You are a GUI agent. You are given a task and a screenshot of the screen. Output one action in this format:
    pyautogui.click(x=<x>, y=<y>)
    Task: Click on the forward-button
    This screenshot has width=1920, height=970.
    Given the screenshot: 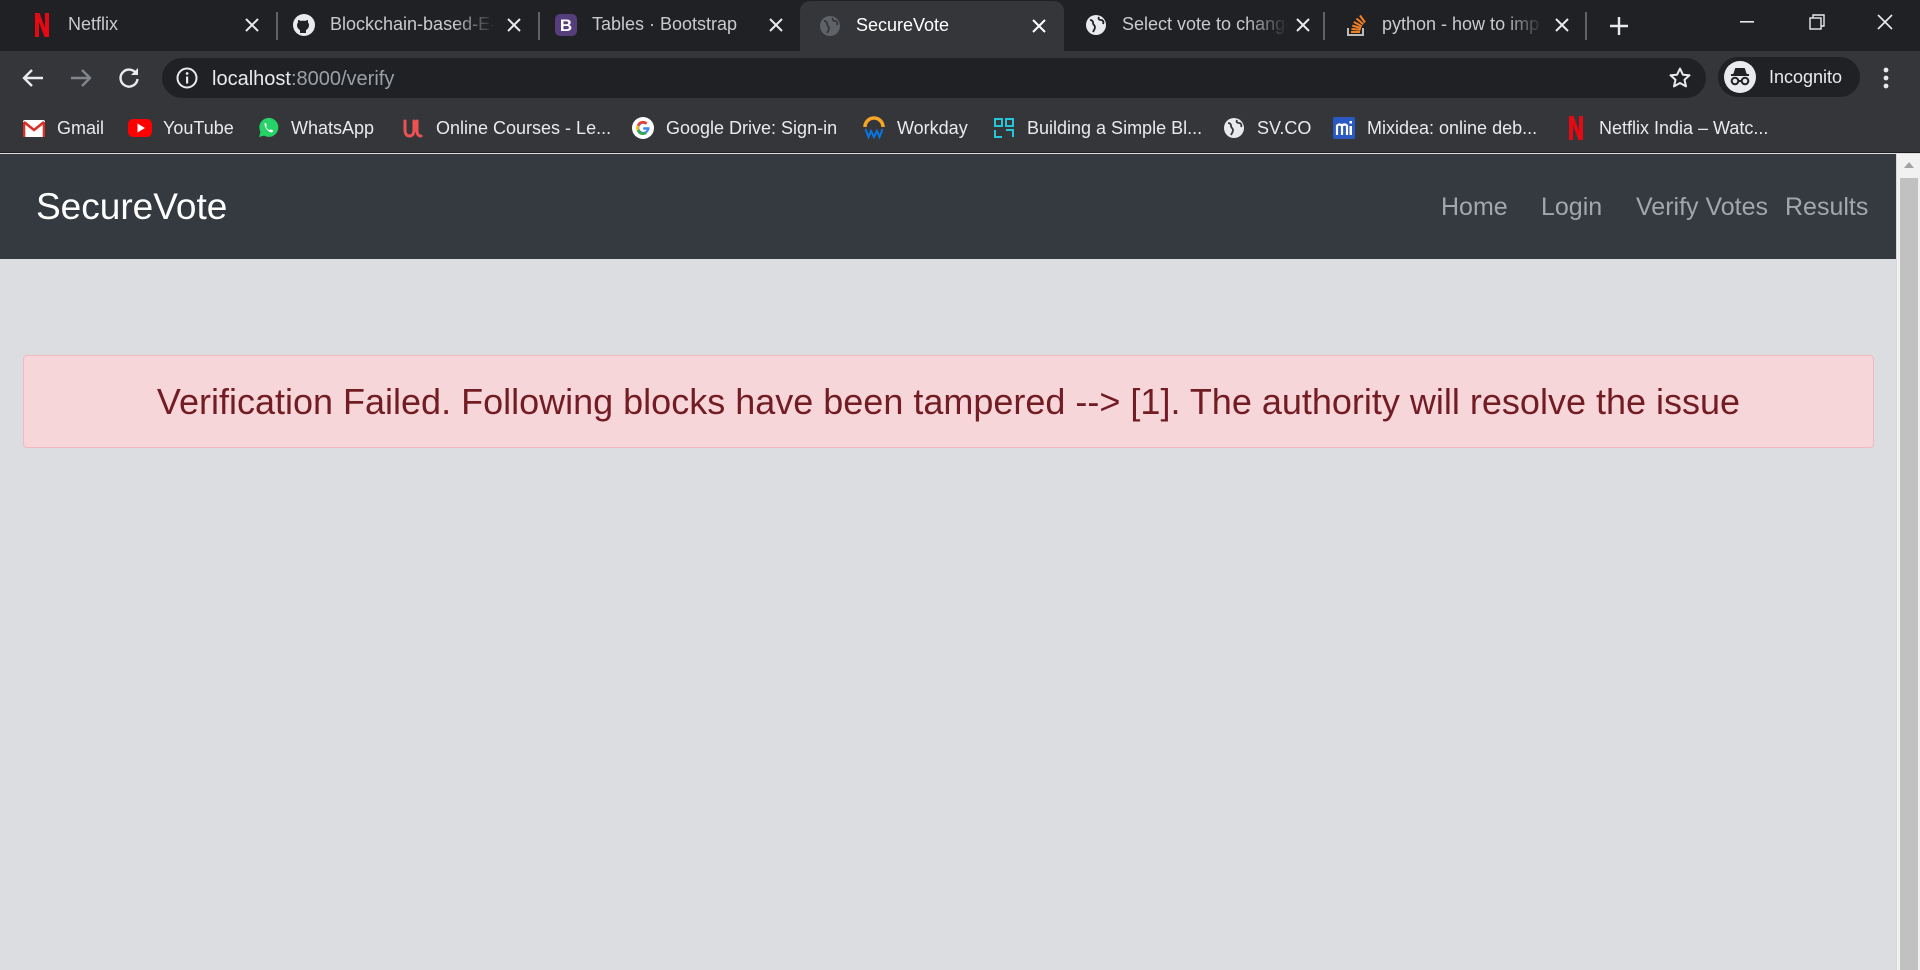 What is the action you would take?
    pyautogui.click(x=81, y=78)
    